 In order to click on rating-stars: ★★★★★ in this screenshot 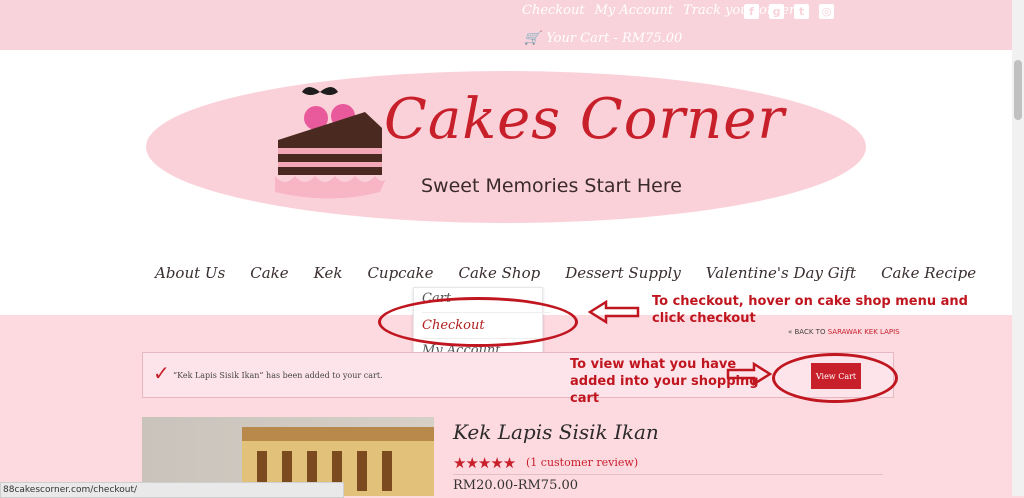, I will do `click(484, 464)`.